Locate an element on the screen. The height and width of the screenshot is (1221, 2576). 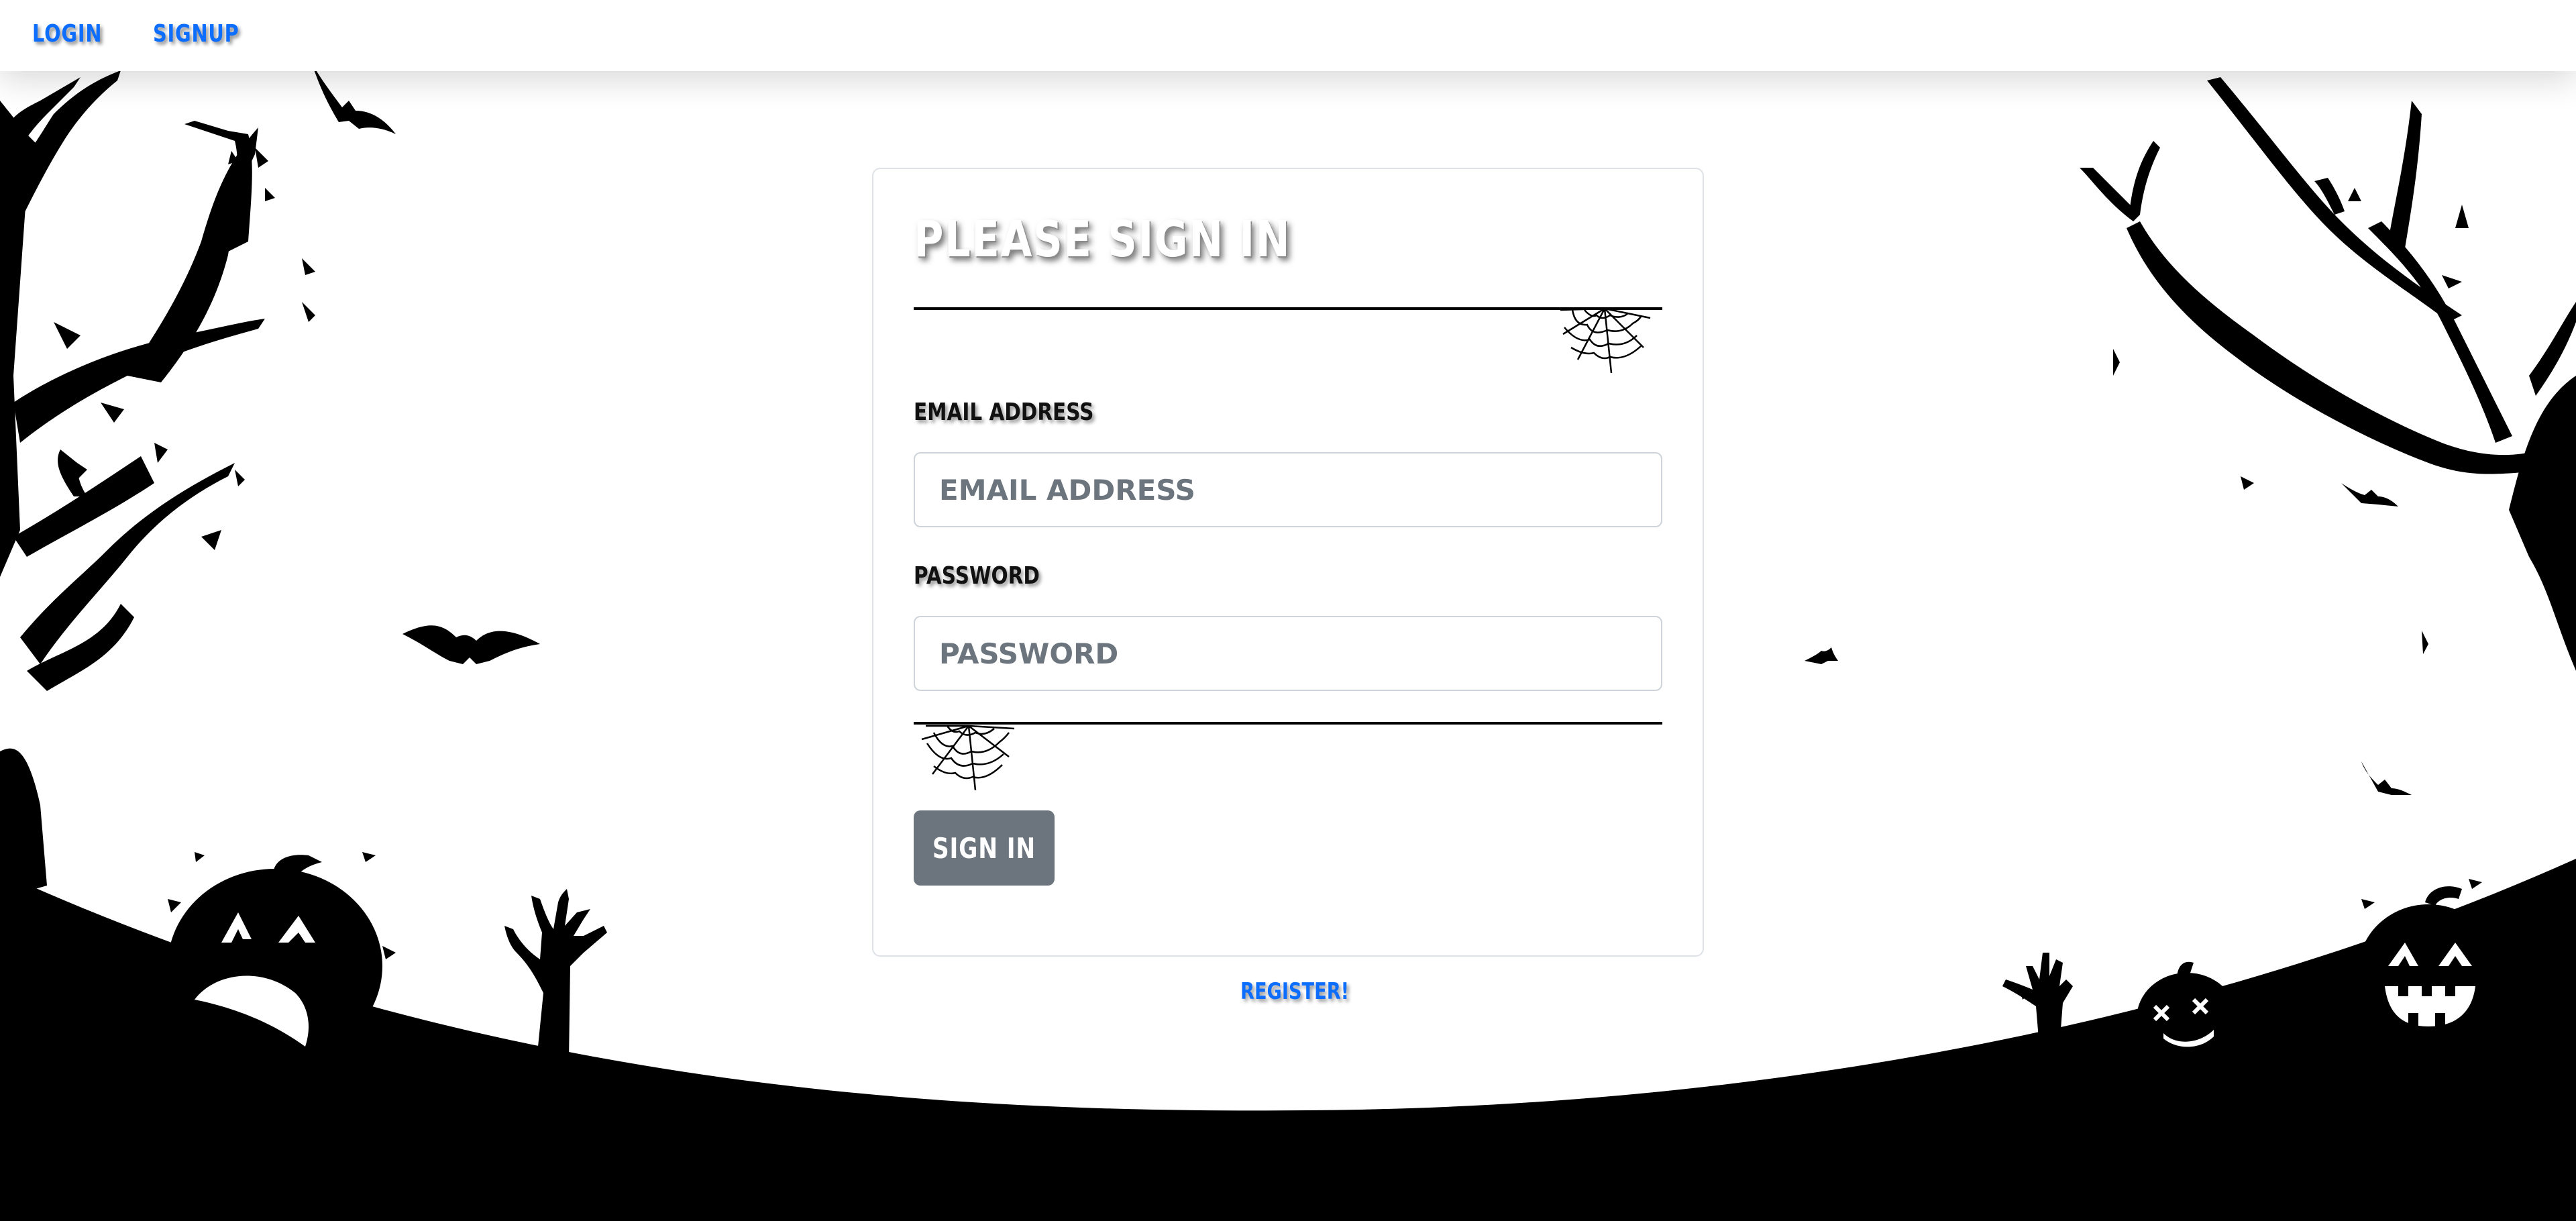
email-label: EMAIL ADDRESS is located at coordinates (1004, 412).